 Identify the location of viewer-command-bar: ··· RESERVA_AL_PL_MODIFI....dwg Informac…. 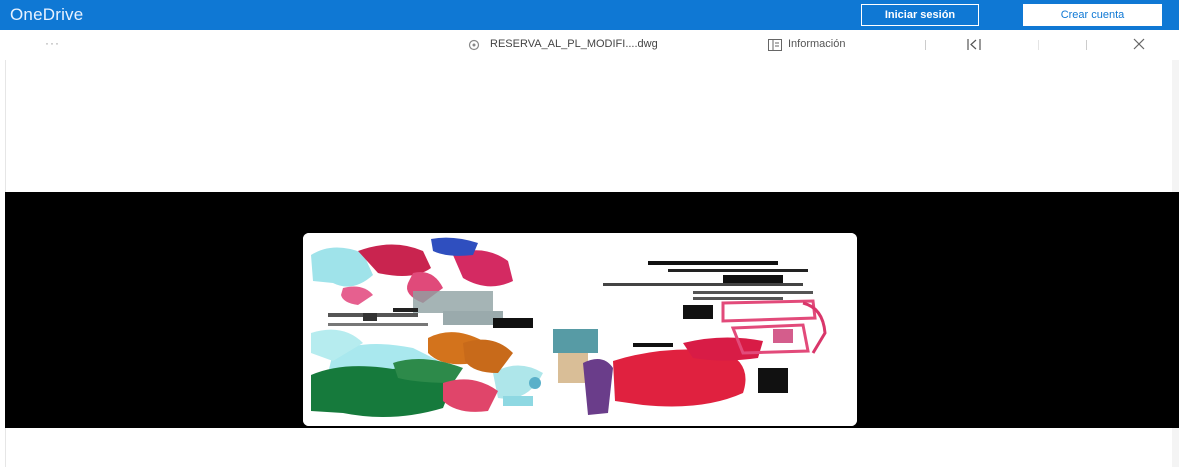
(589, 45).